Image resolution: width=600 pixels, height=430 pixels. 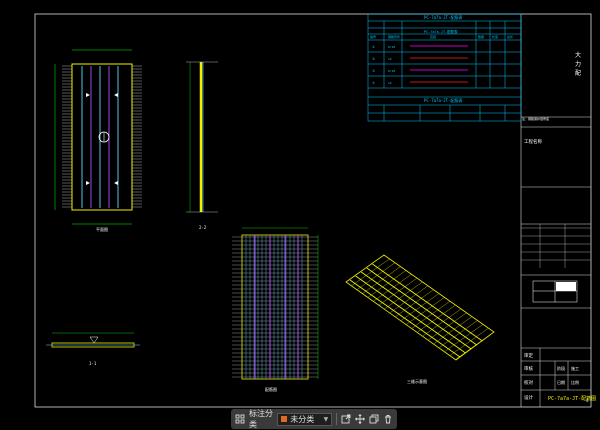 I want to click on drawing-title: PC-7a7a-JT-配筋图, so click(x=572, y=398).